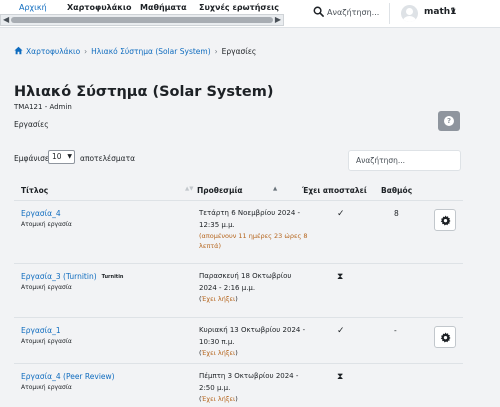 This screenshot has width=500, height=407. What do you see at coordinates (163, 7) in the screenshot?
I see `nav-tab-courses: Μαθήματα` at bounding box center [163, 7].